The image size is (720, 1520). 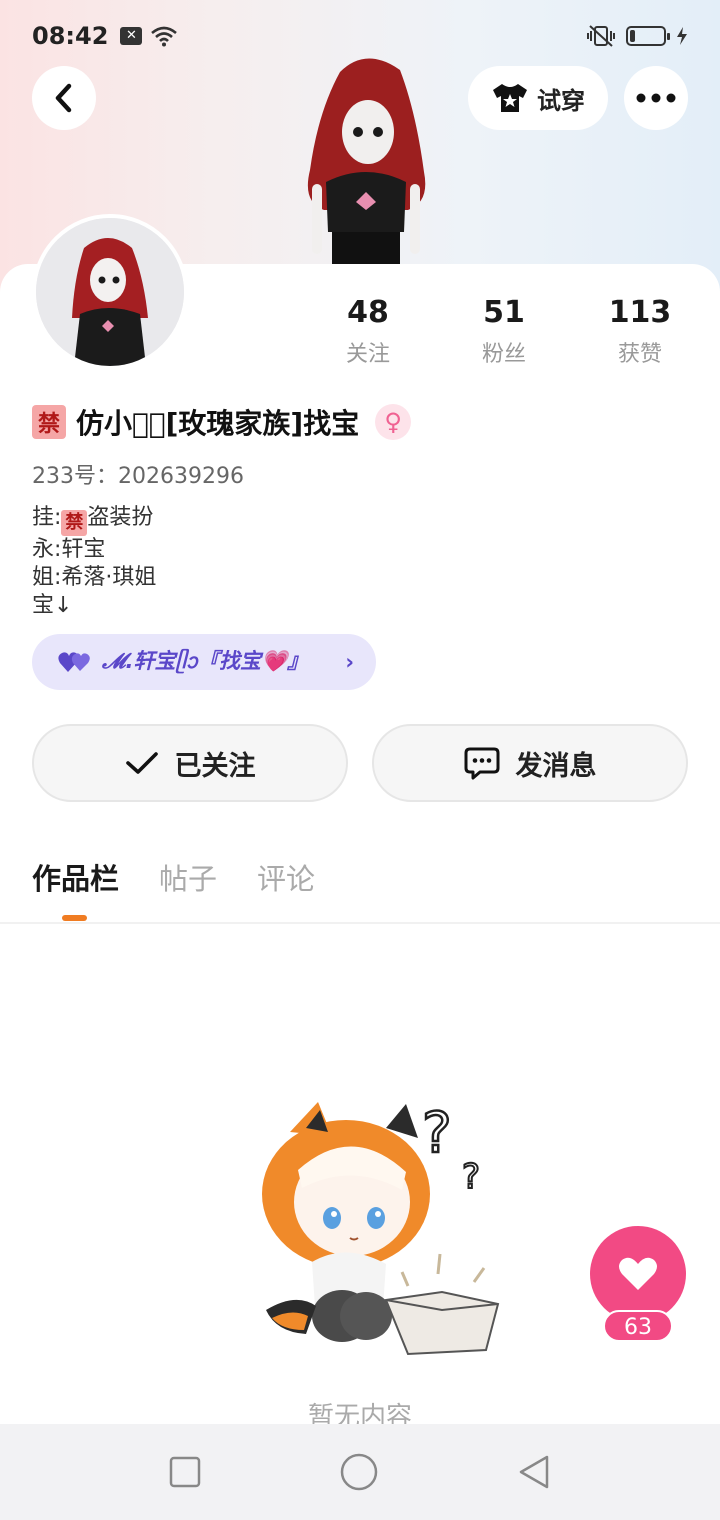 I want to click on chevron-left-icon, so click(x=63, y=98).